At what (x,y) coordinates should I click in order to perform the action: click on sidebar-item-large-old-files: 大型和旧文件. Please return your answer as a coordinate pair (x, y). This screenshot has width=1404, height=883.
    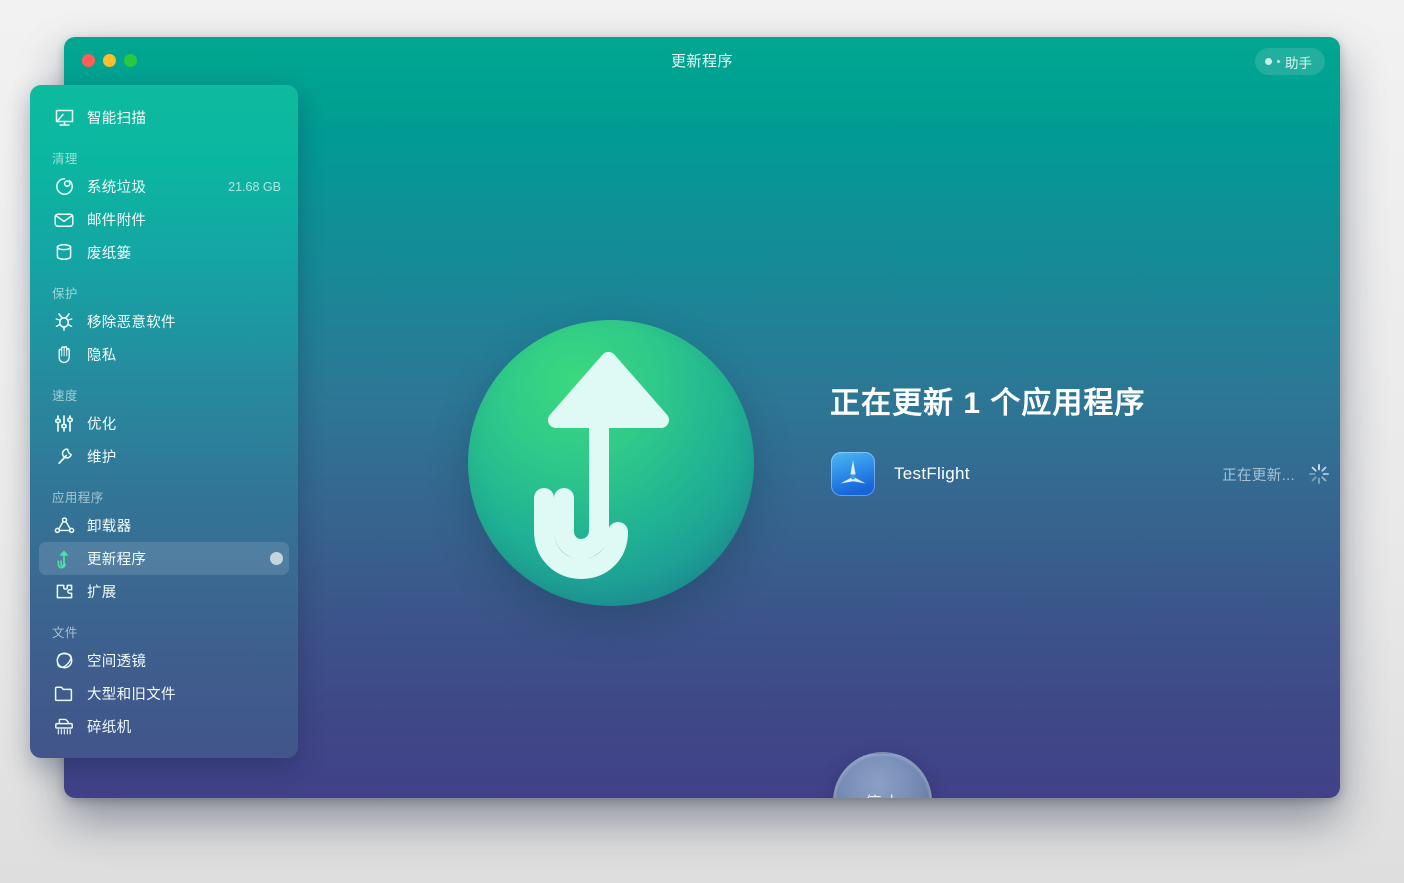
    Looking at the image, I should click on (164, 693).